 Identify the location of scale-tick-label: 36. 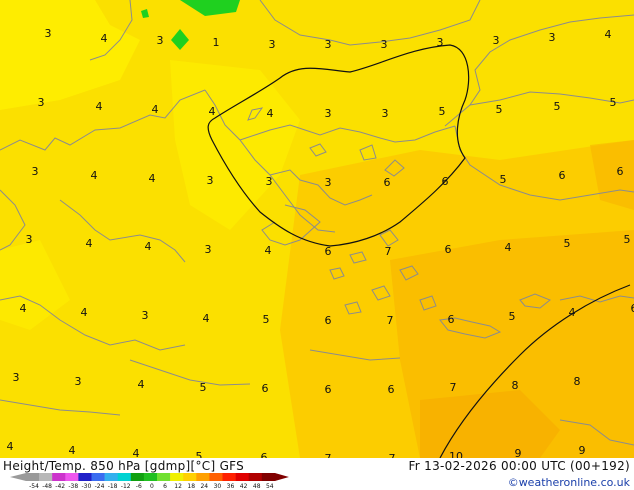
(231, 486).